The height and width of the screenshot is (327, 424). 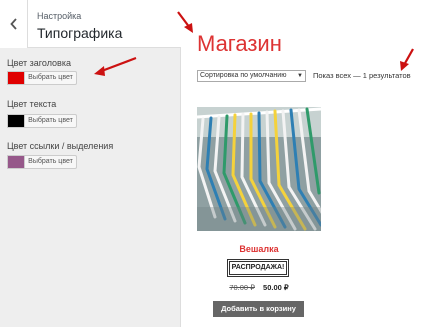 What do you see at coordinates (50, 162) in the screenshot?
I see `link-color-pick-button: Выбрать цвет` at bounding box center [50, 162].